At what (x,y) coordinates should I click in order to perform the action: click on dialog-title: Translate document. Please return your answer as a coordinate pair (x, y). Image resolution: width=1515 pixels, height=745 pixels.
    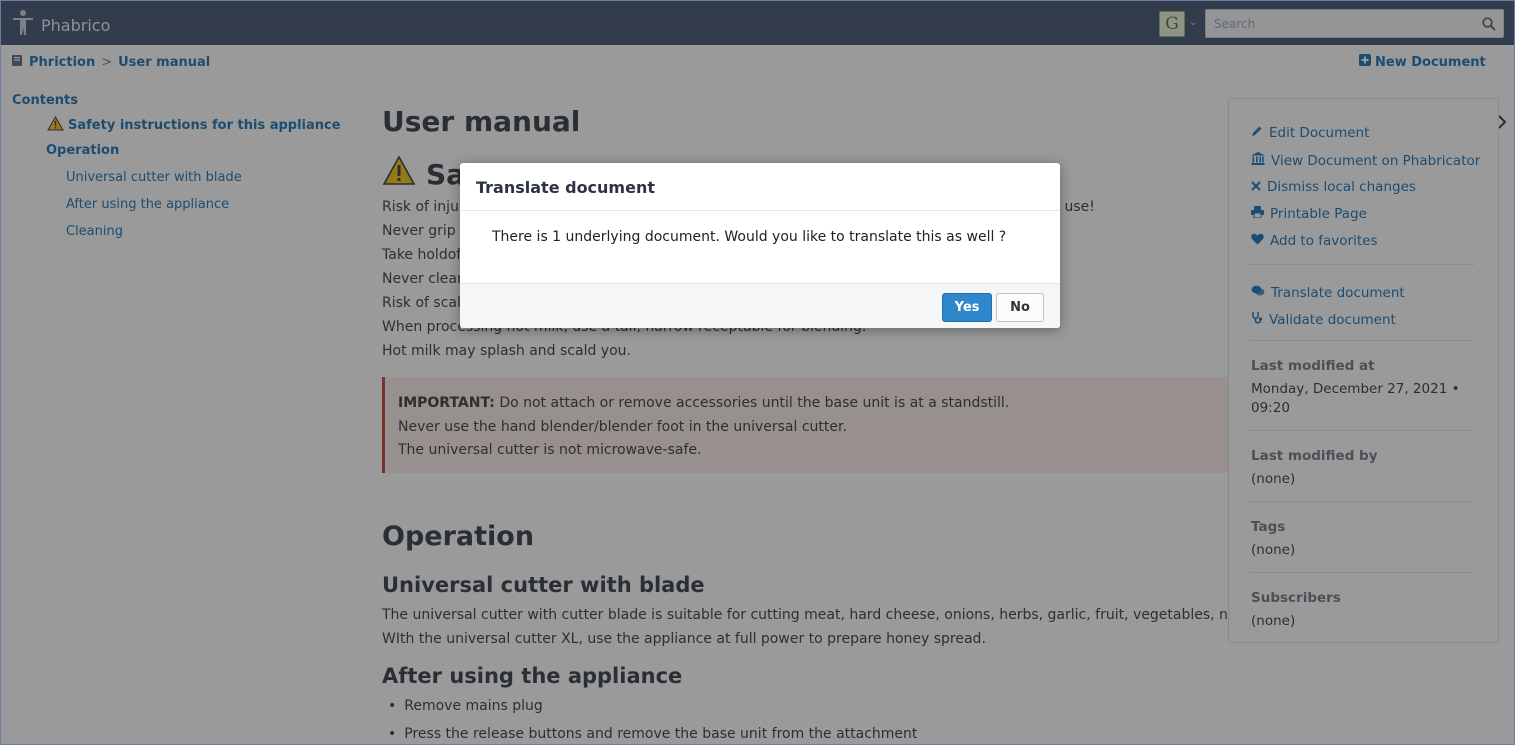
    Looking at the image, I should click on (565, 187).